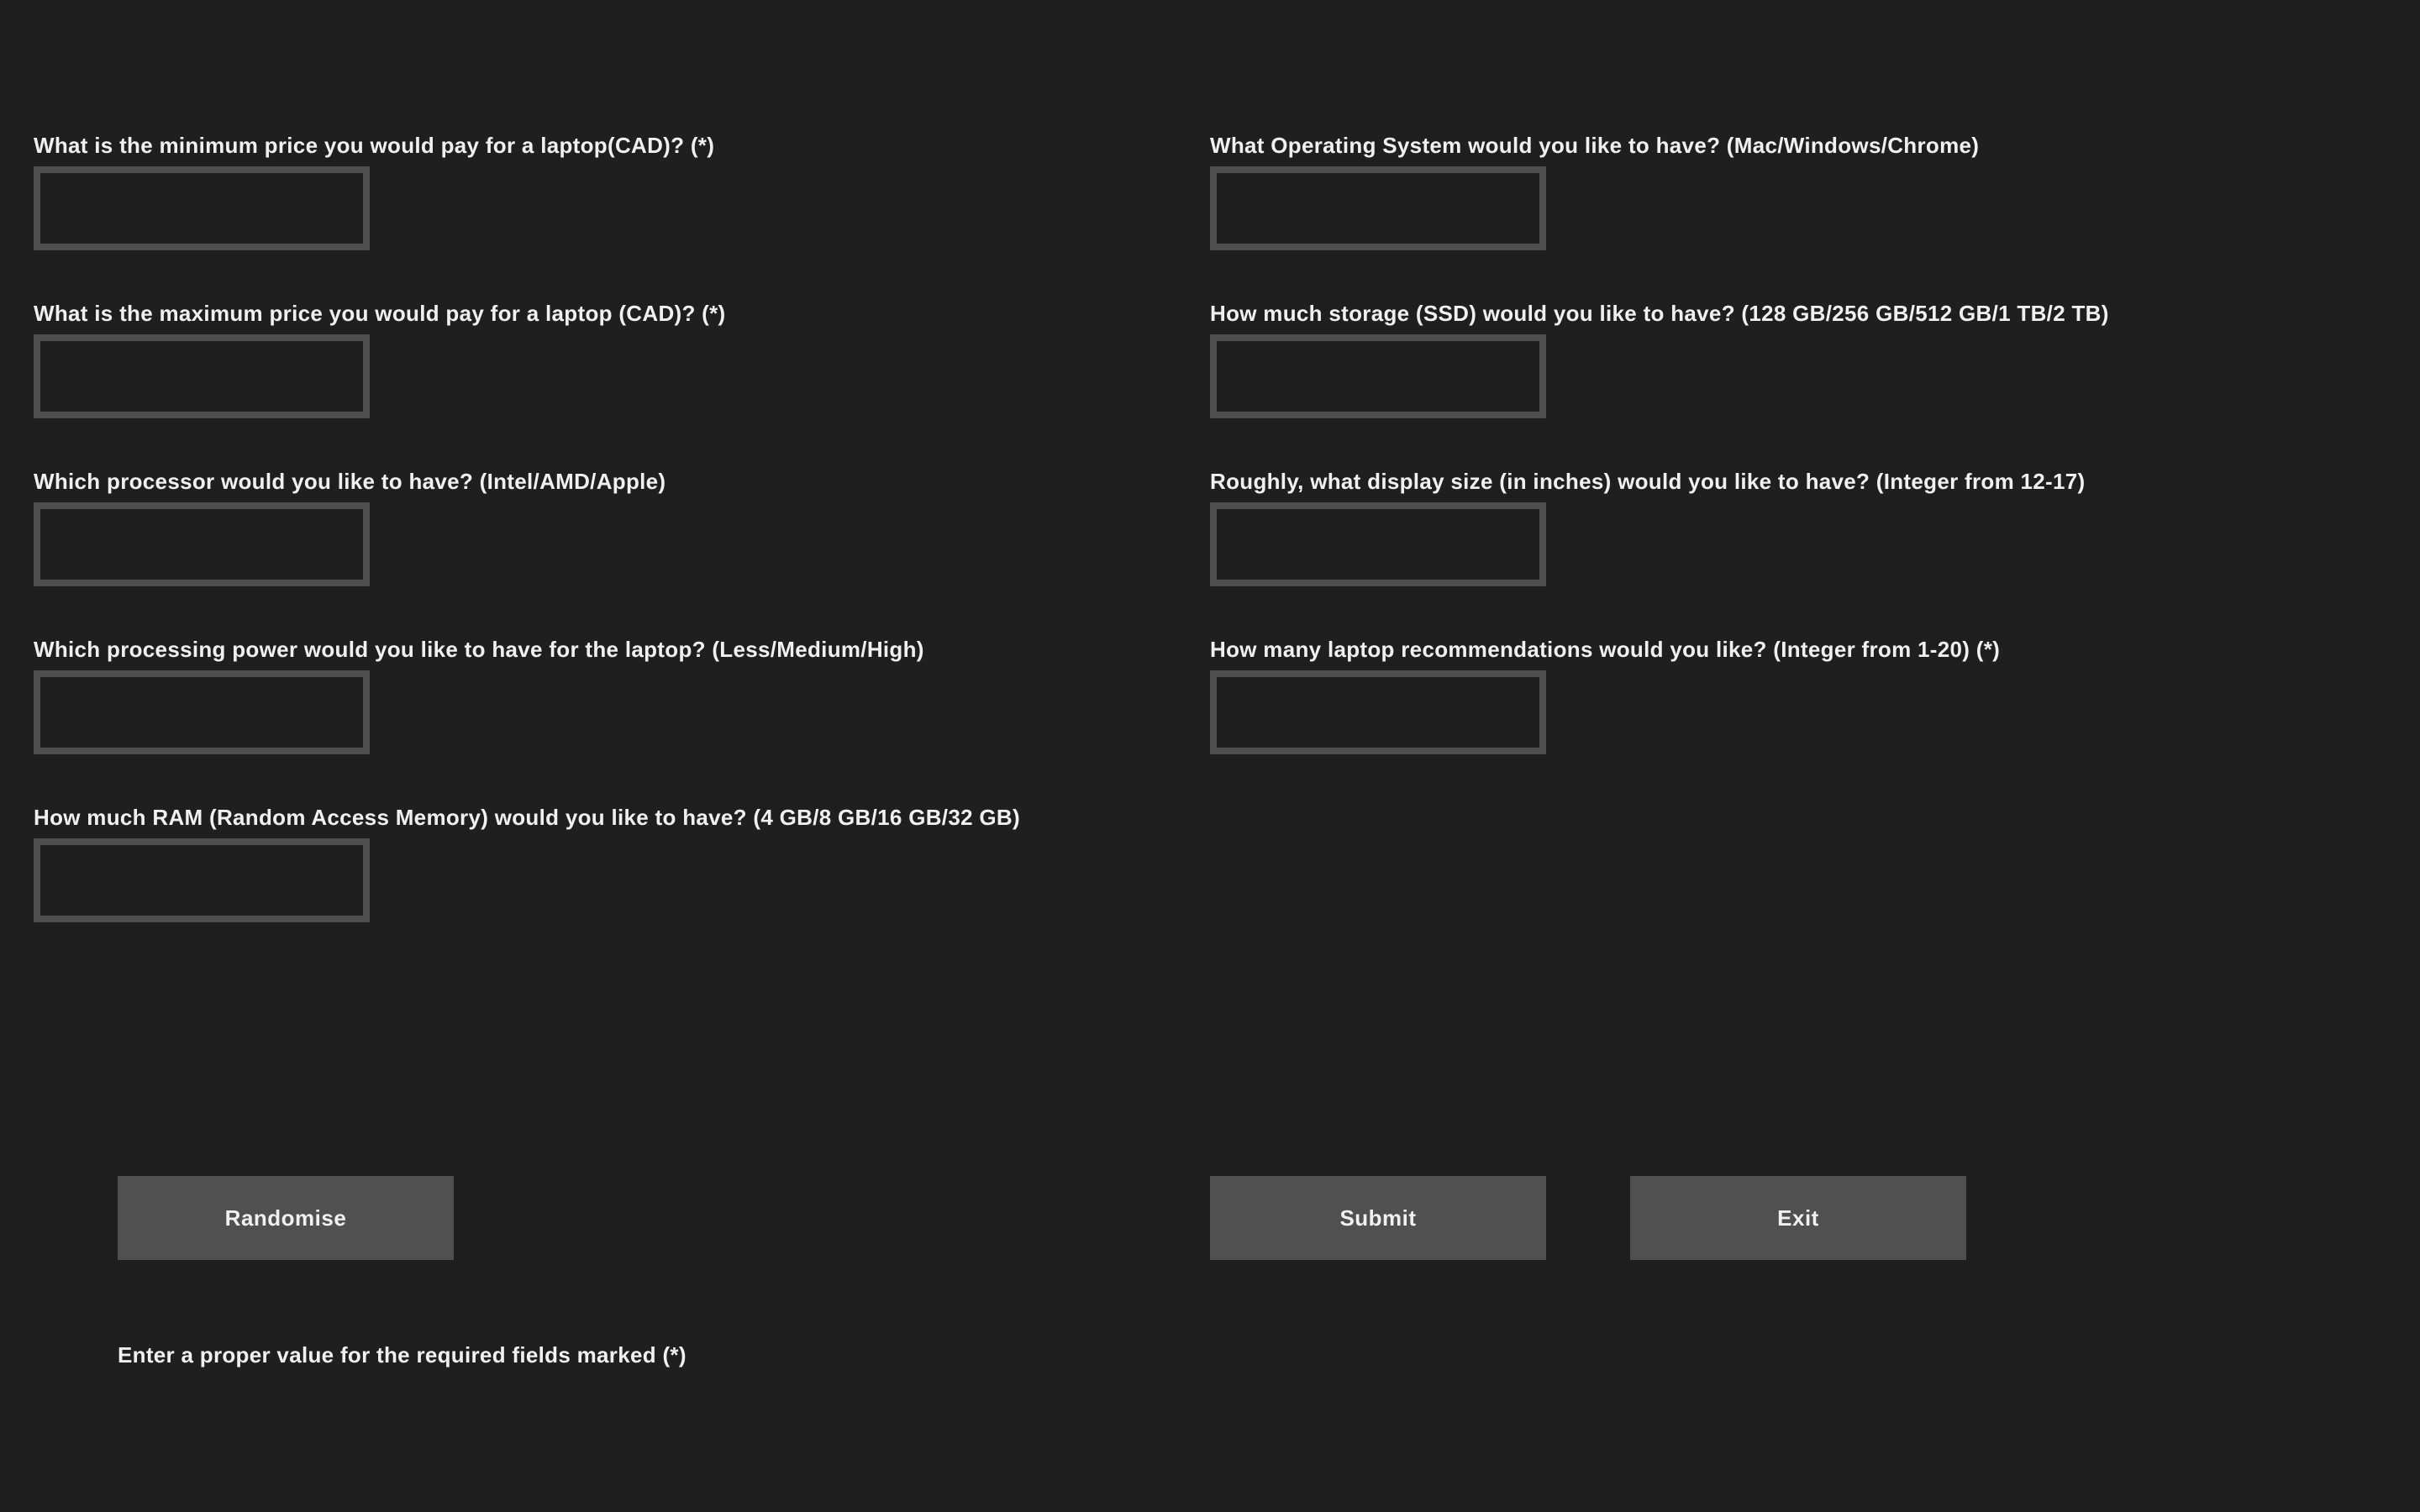  I want to click on ram-input, so click(202, 880).